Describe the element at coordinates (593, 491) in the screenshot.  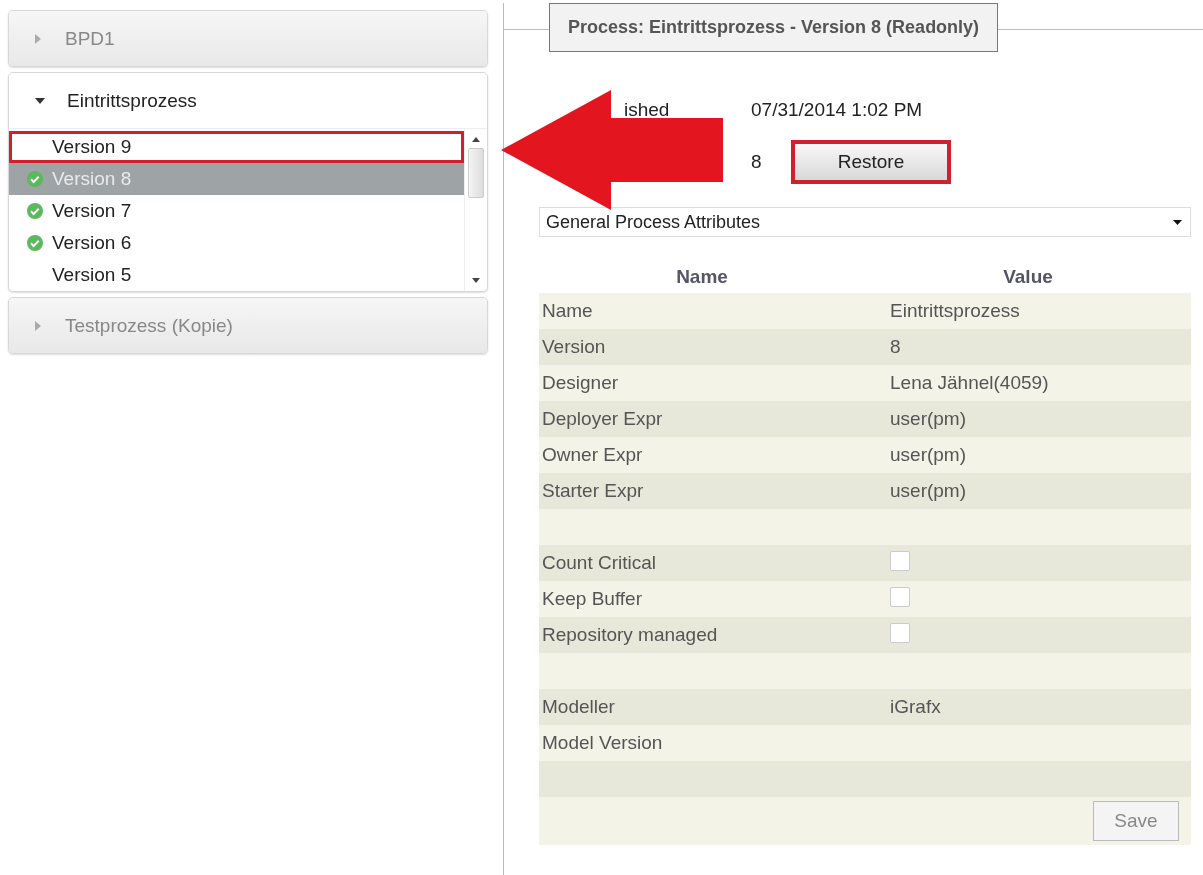
I see `table-cell-text: Starter Expr` at that location.